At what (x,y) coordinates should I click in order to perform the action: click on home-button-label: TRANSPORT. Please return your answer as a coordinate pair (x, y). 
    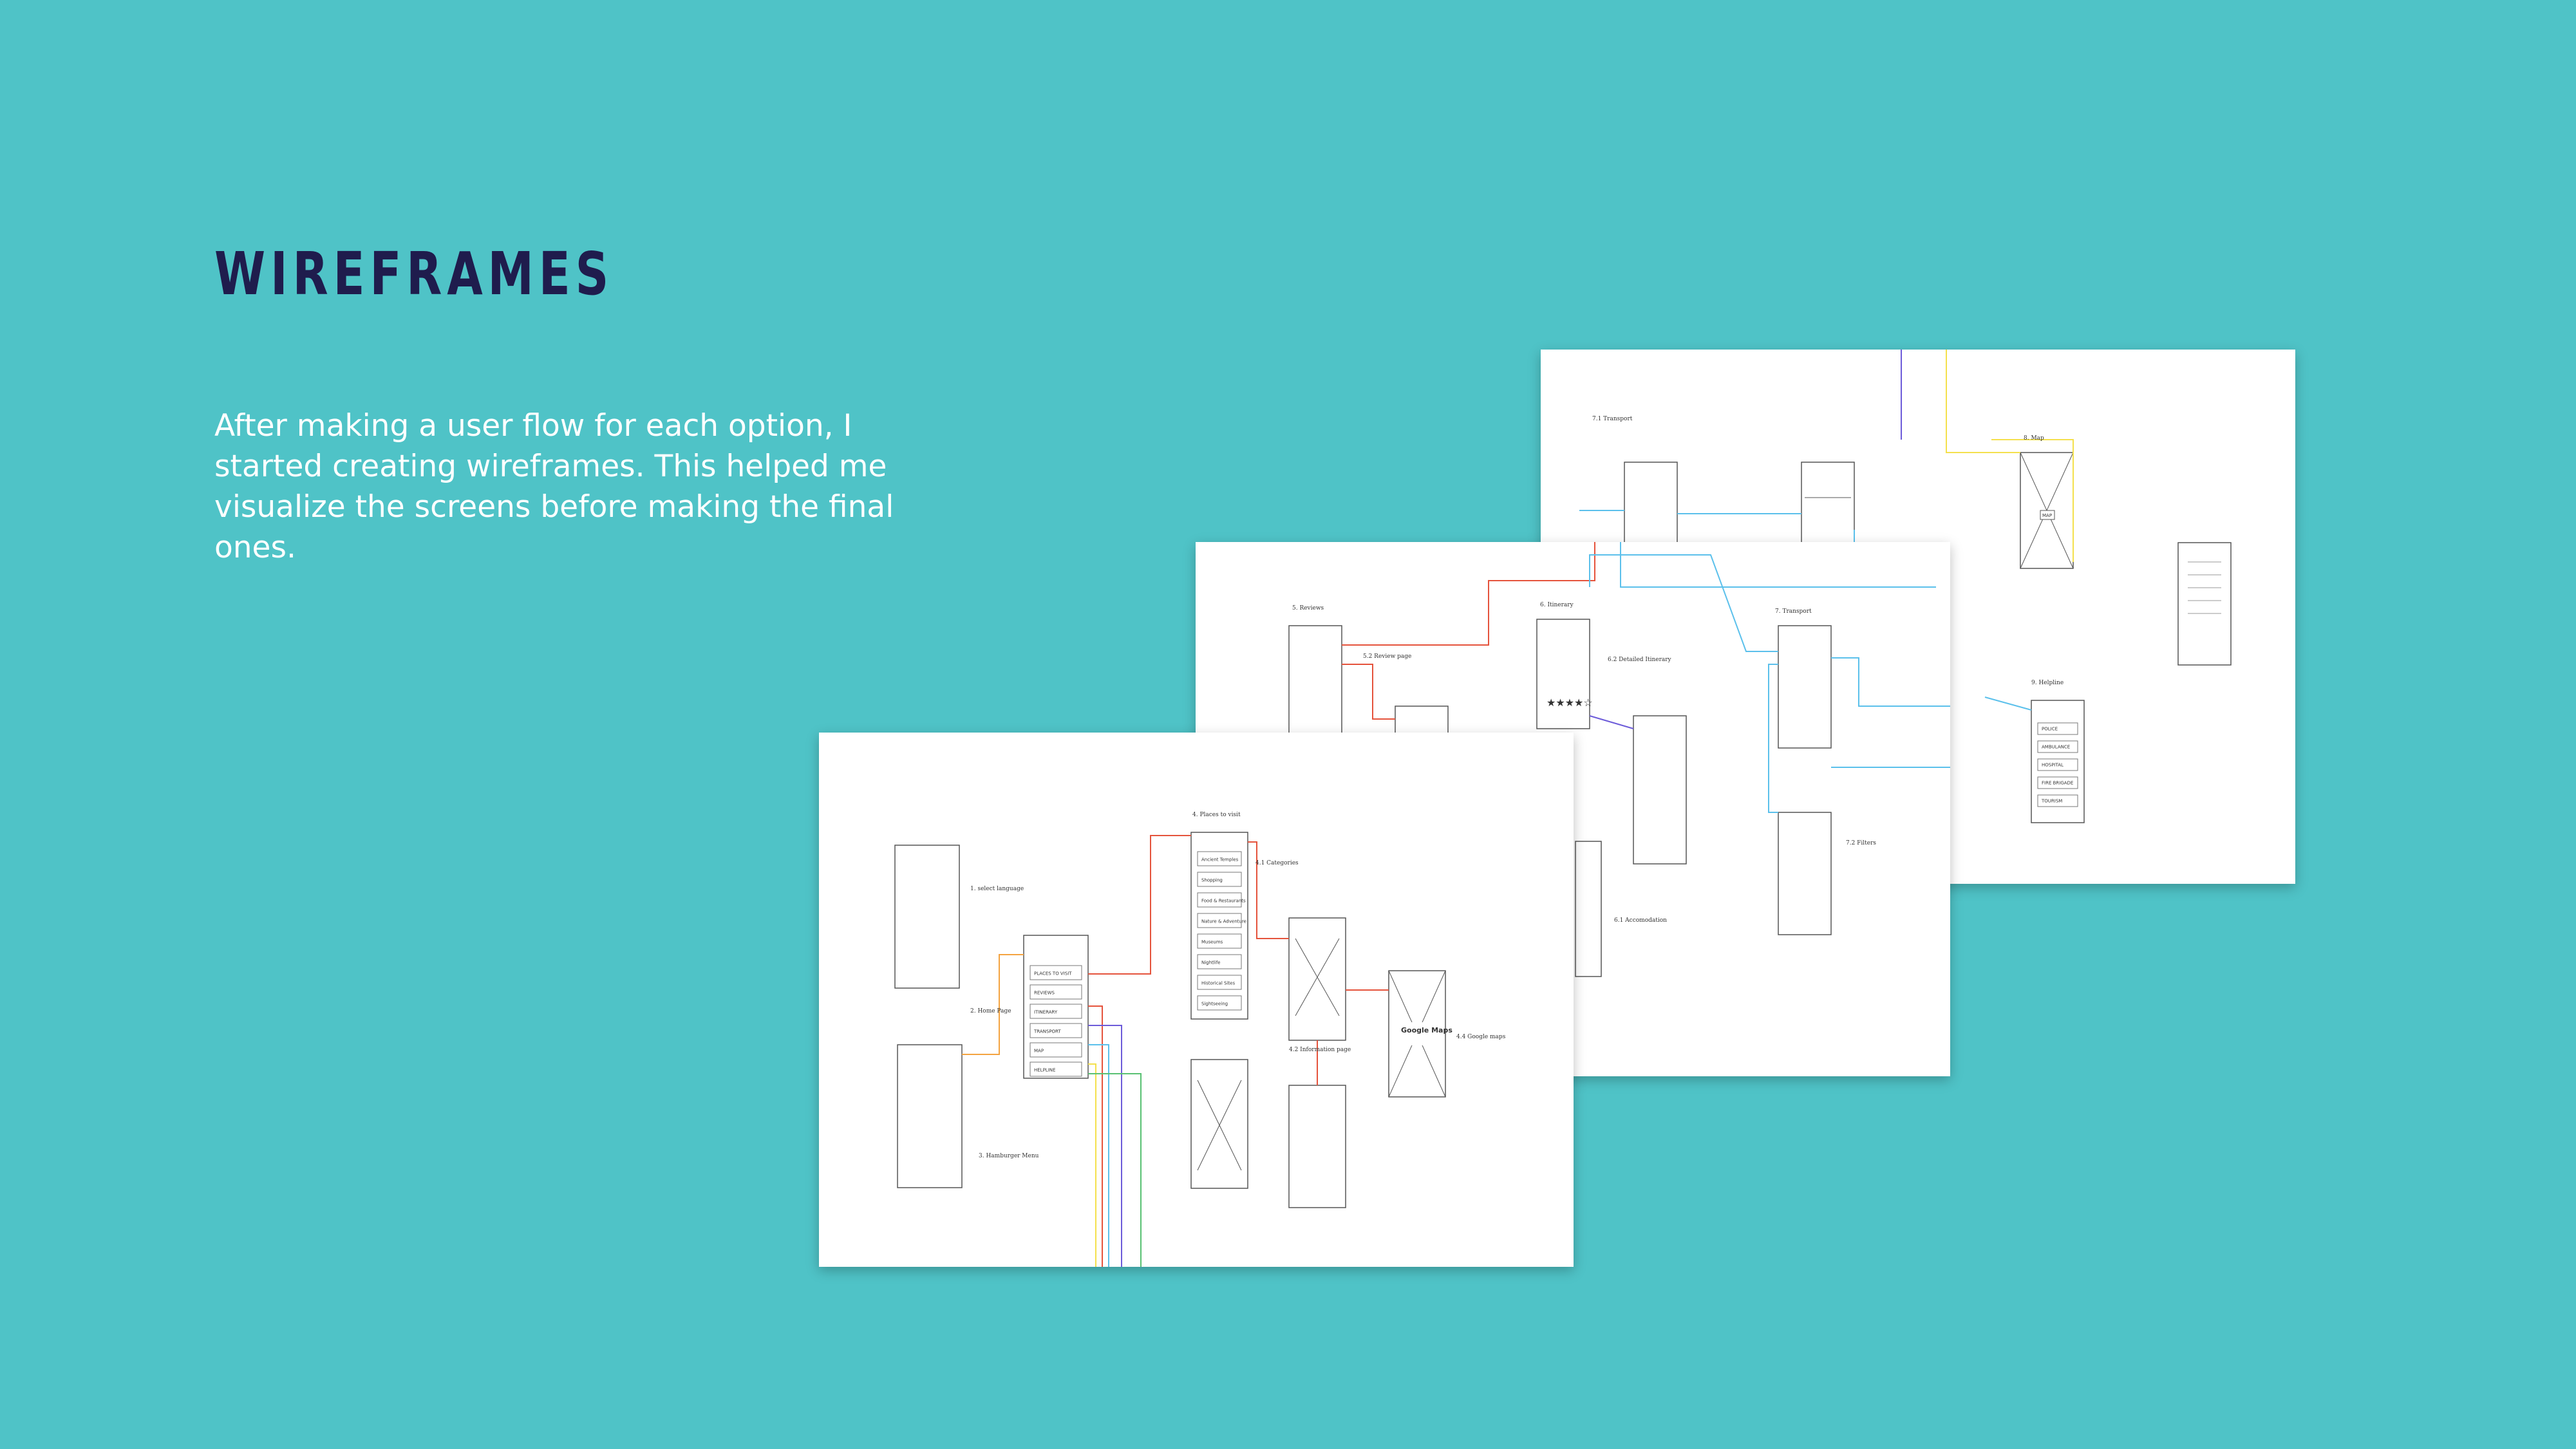
    Looking at the image, I should click on (1047, 1031).